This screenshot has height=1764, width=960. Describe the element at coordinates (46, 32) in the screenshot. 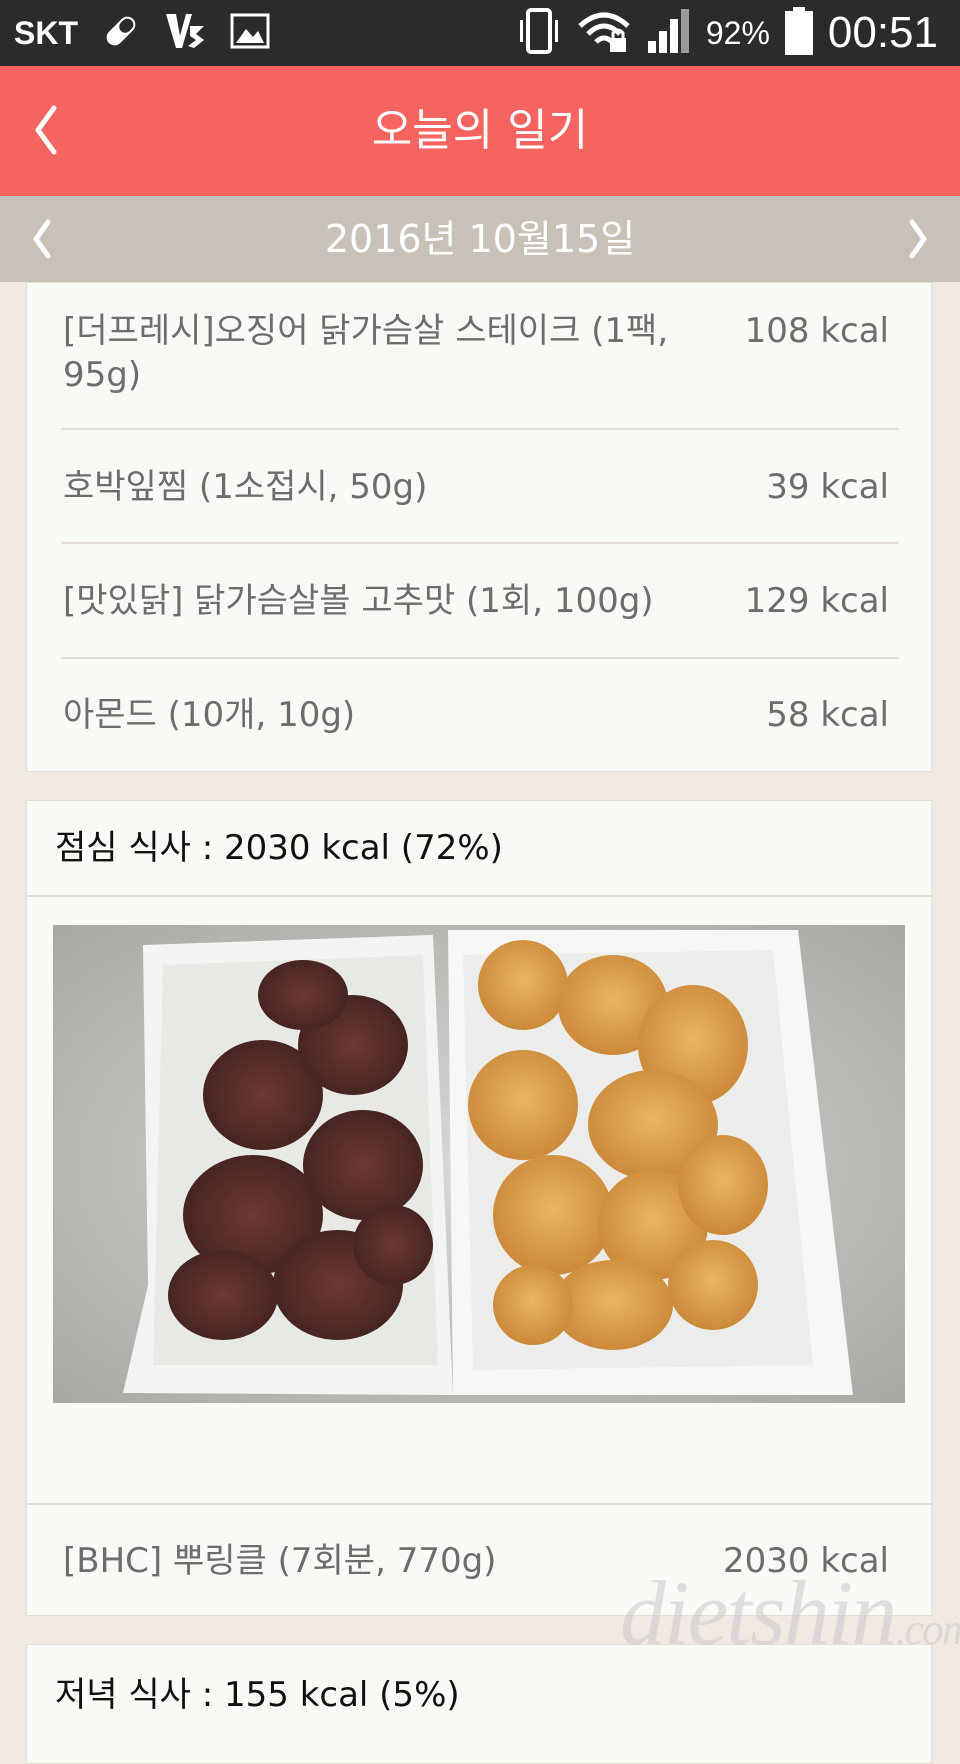

I see `carrier-label: SKT` at that location.